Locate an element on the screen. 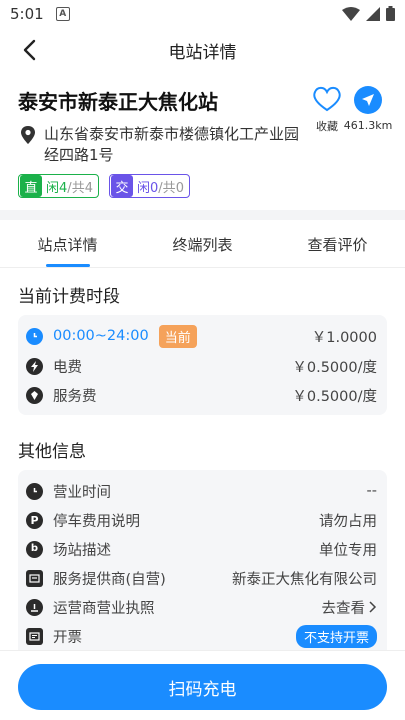 Image resolution: width=405 pixels, height=720 pixels. address-text: 山东省泰安市新泰市楼德镇化工产业园经四路1号 is located at coordinates (172, 144).